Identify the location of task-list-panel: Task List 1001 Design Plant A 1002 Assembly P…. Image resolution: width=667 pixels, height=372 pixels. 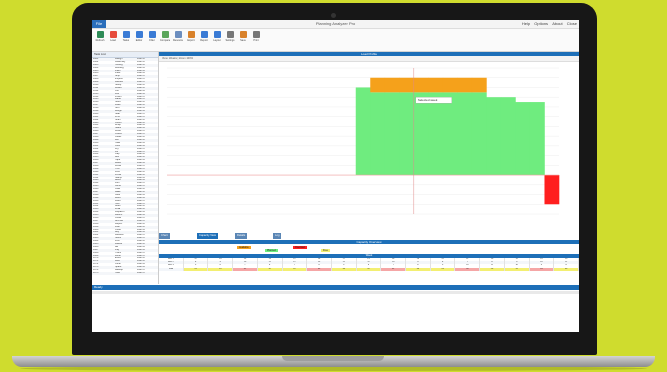
(125, 168).